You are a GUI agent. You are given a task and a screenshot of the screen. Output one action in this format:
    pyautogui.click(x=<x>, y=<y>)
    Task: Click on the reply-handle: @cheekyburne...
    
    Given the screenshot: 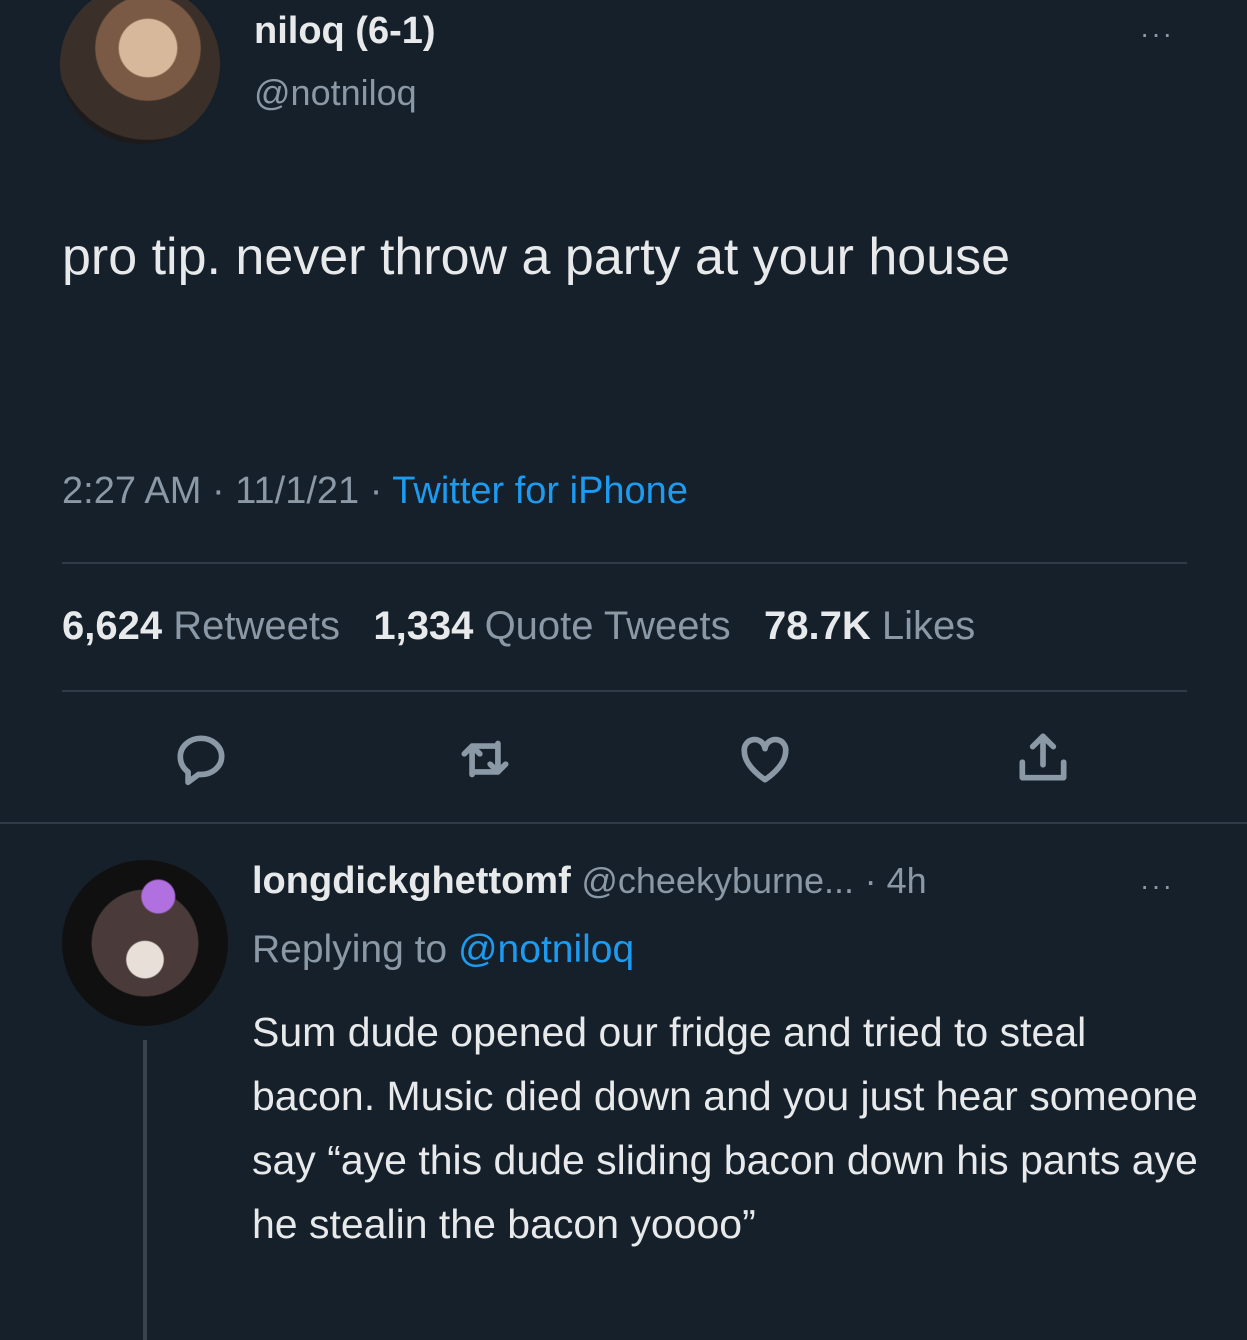 What is the action you would take?
    pyautogui.click(x=717, y=880)
    